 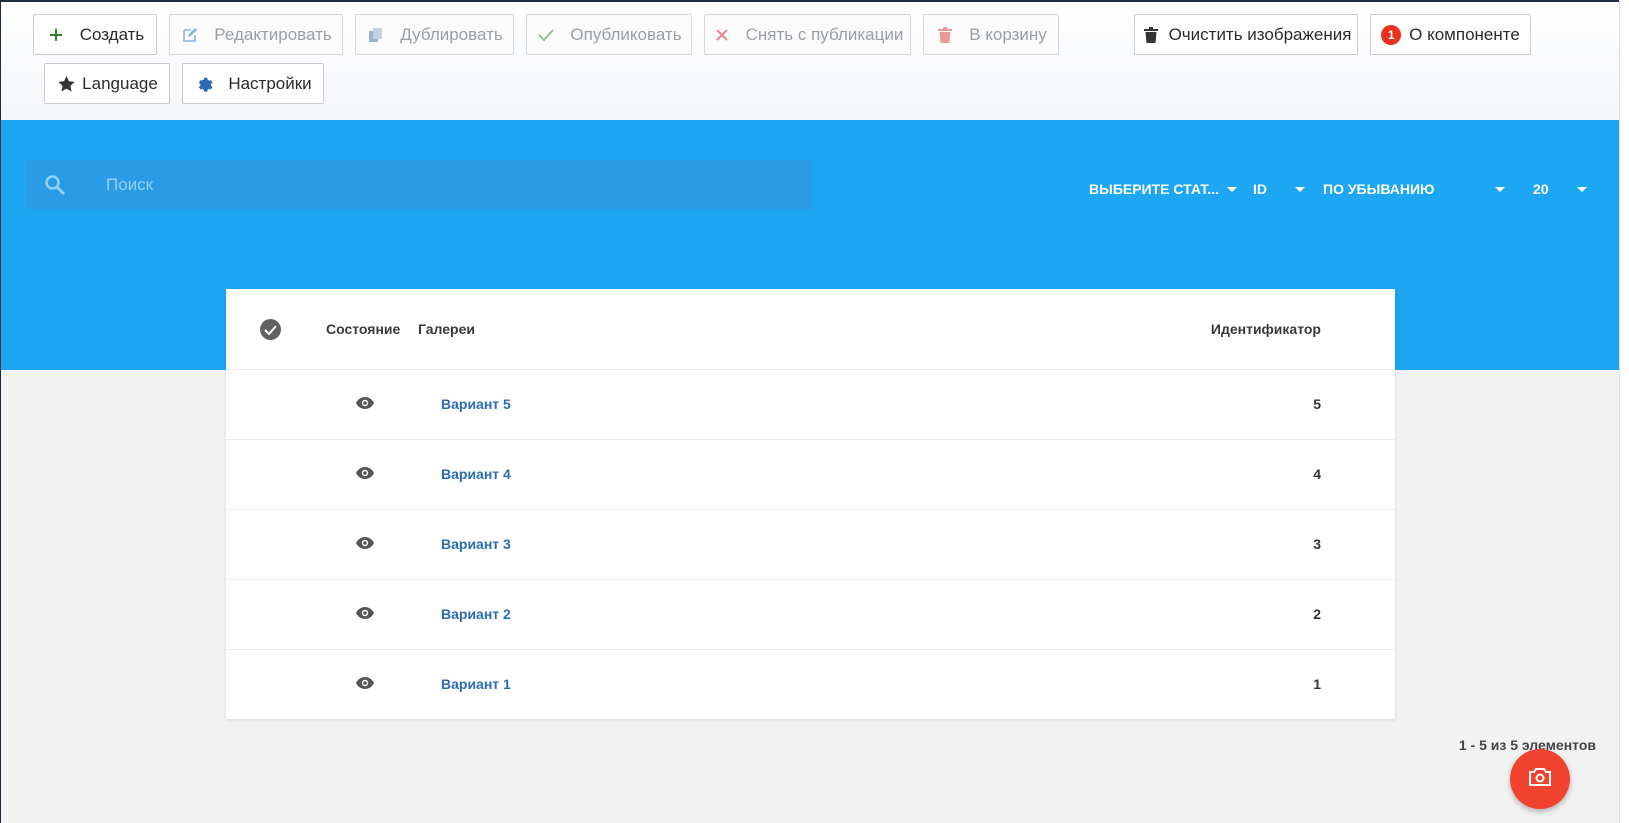 I want to click on duplicate-label: Дублировать, so click(x=451, y=34).